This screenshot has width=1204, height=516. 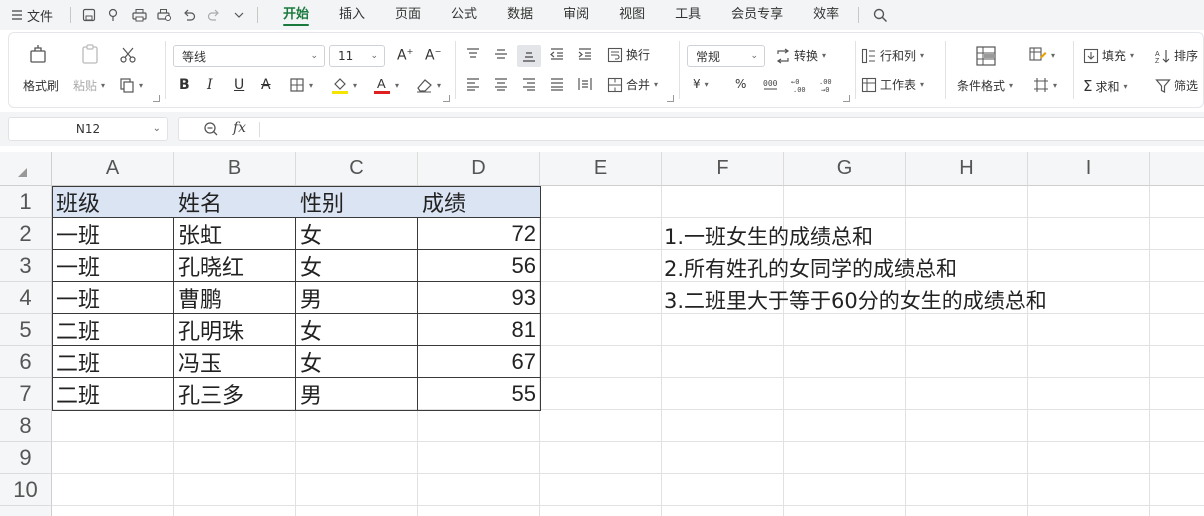 What do you see at coordinates (113, 394) in the screenshot?
I see `cell-a7: 二班` at bounding box center [113, 394].